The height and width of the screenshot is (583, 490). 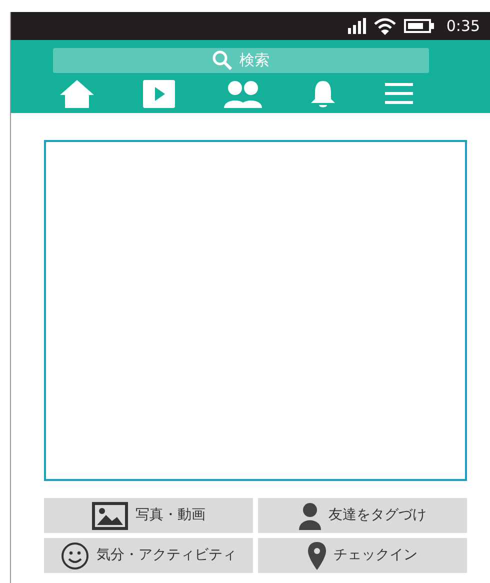 I want to click on image-icon, so click(x=110, y=516).